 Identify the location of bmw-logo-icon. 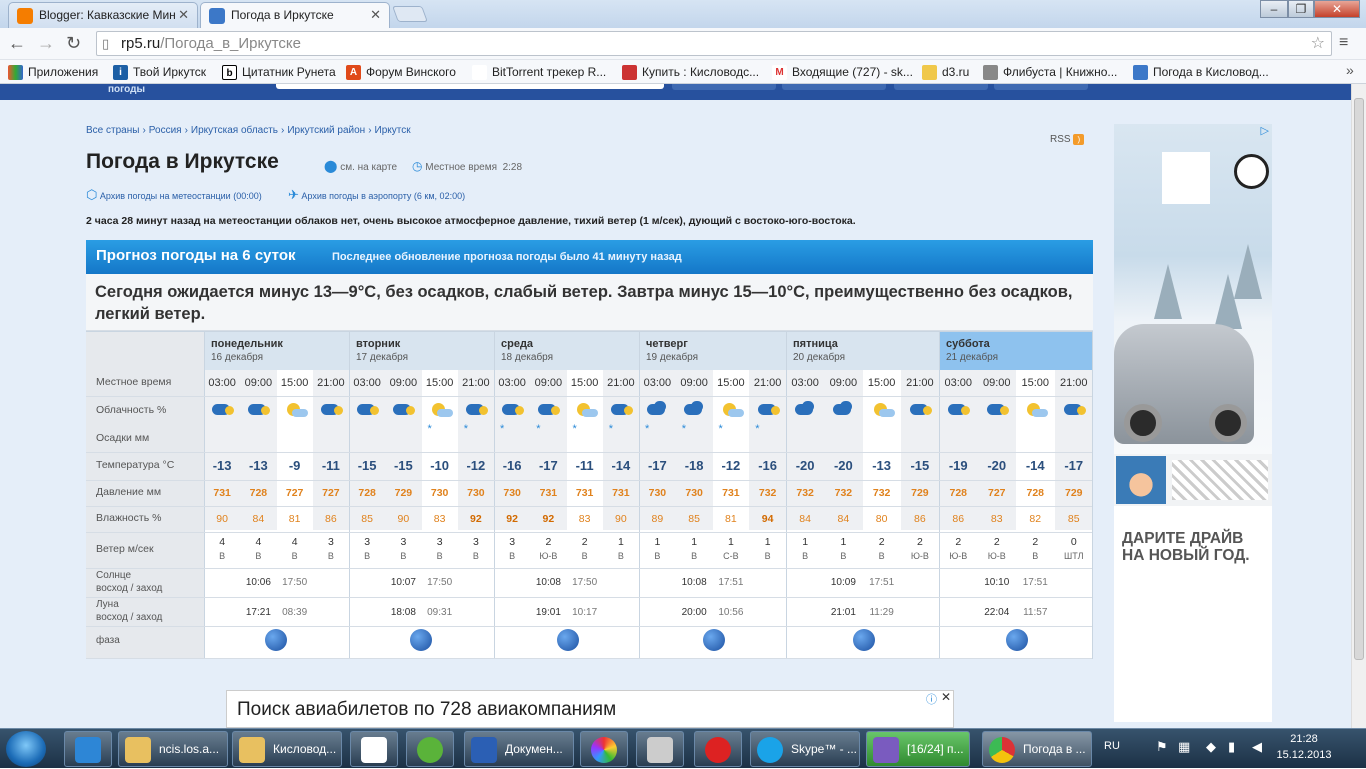
(1251, 171).